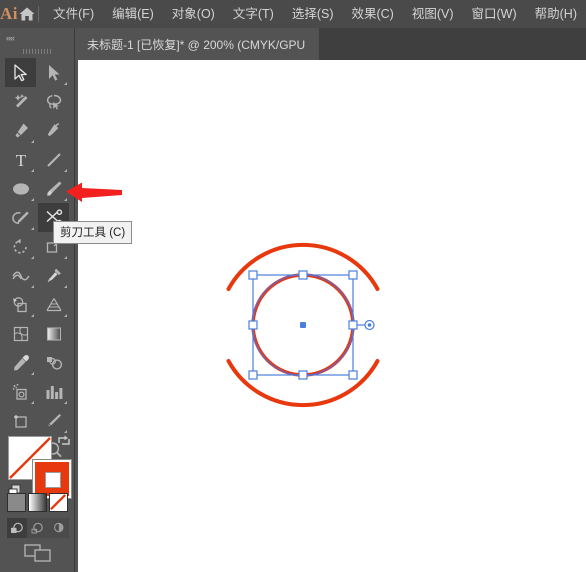 The width and height of the screenshot is (586, 572). Describe the element at coordinates (253, 275) in the screenshot. I see `bbox-handle-tl` at that location.